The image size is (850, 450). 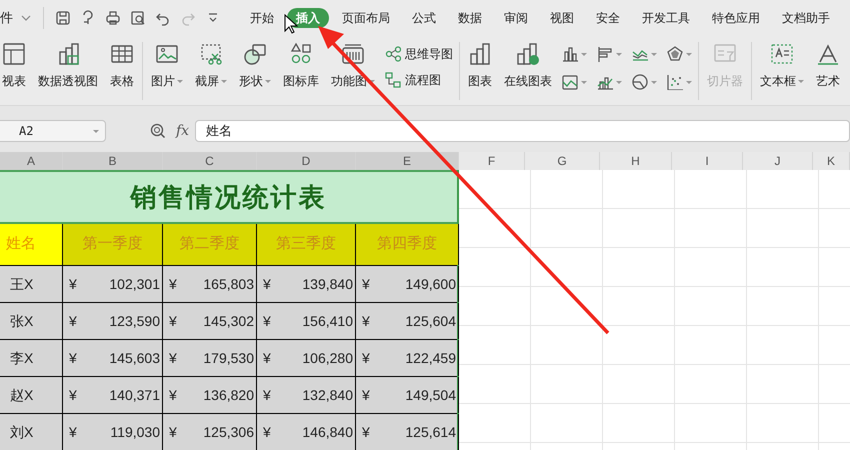 I want to click on cell-value: 139,840, so click(x=327, y=284).